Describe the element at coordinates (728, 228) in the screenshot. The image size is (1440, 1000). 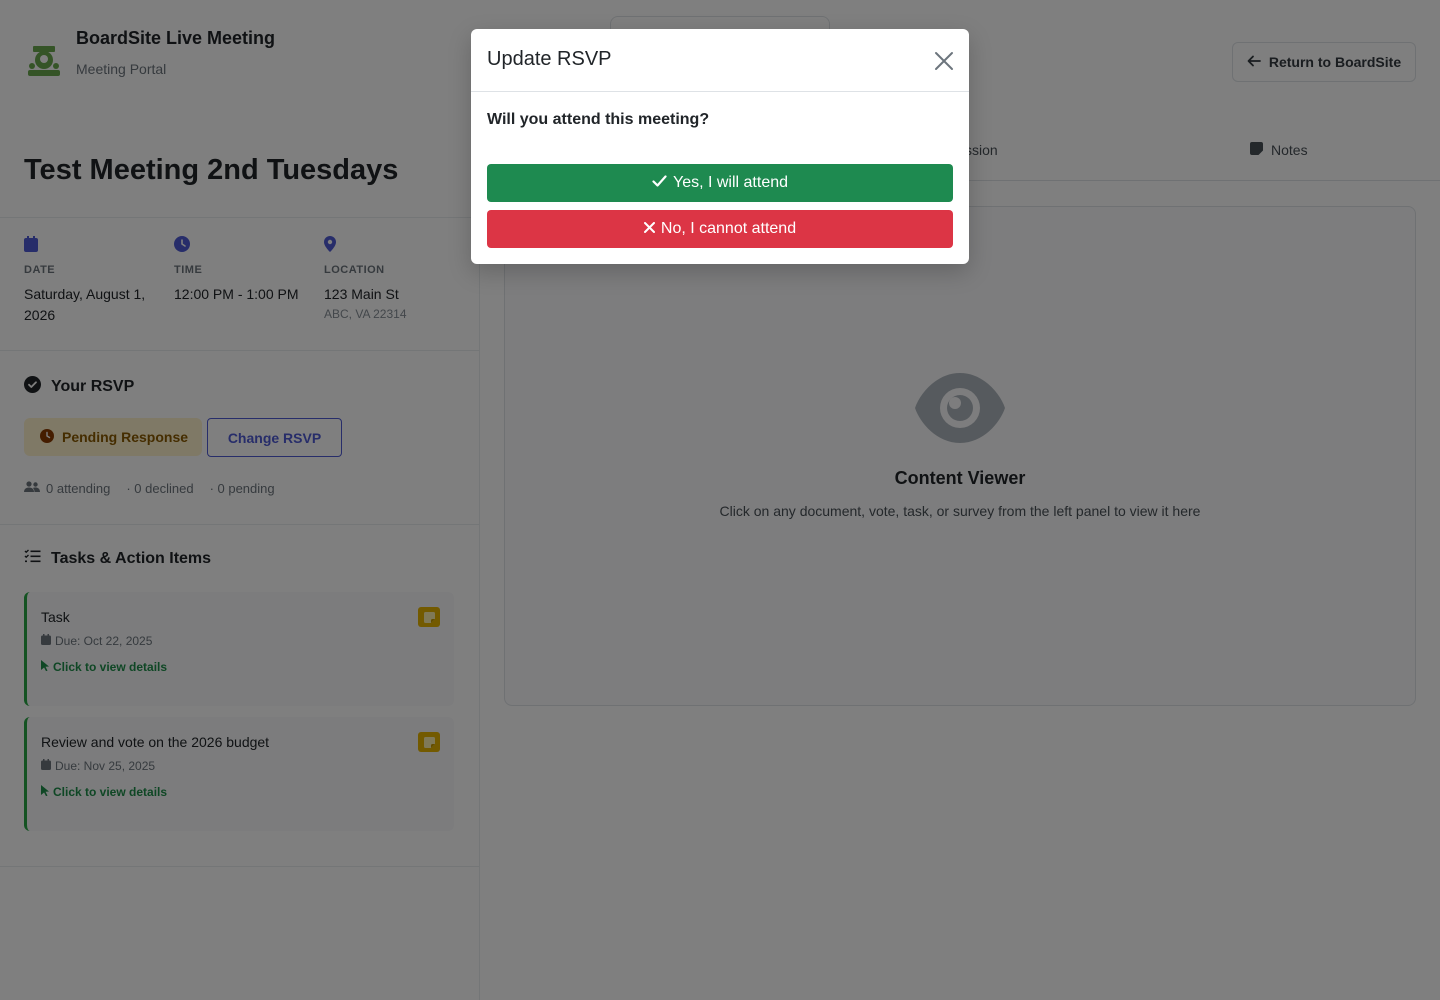
I see `attend-no-label: No, I cannot attend` at that location.